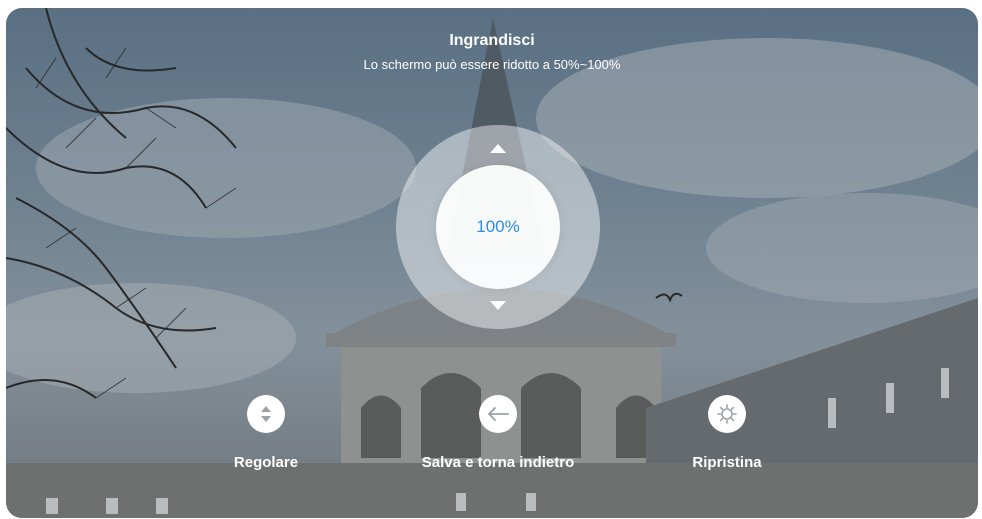  What do you see at coordinates (498, 305) in the screenshot?
I see `zoom-decrease-arrow-icon` at bounding box center [498, 305].